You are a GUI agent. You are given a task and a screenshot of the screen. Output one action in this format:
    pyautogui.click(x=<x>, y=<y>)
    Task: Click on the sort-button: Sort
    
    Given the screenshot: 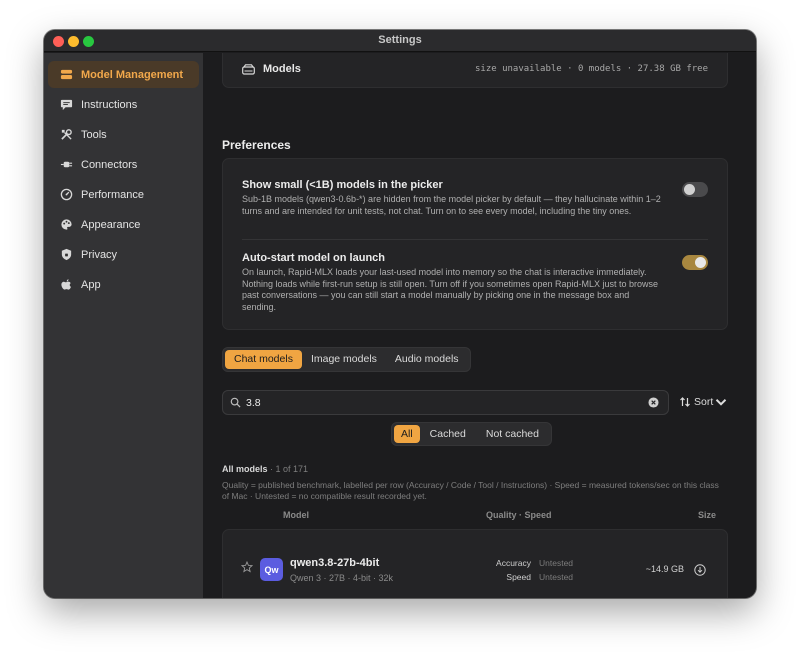 What is the action you would take?
    pyautogui.click(x=704, y=402)
    